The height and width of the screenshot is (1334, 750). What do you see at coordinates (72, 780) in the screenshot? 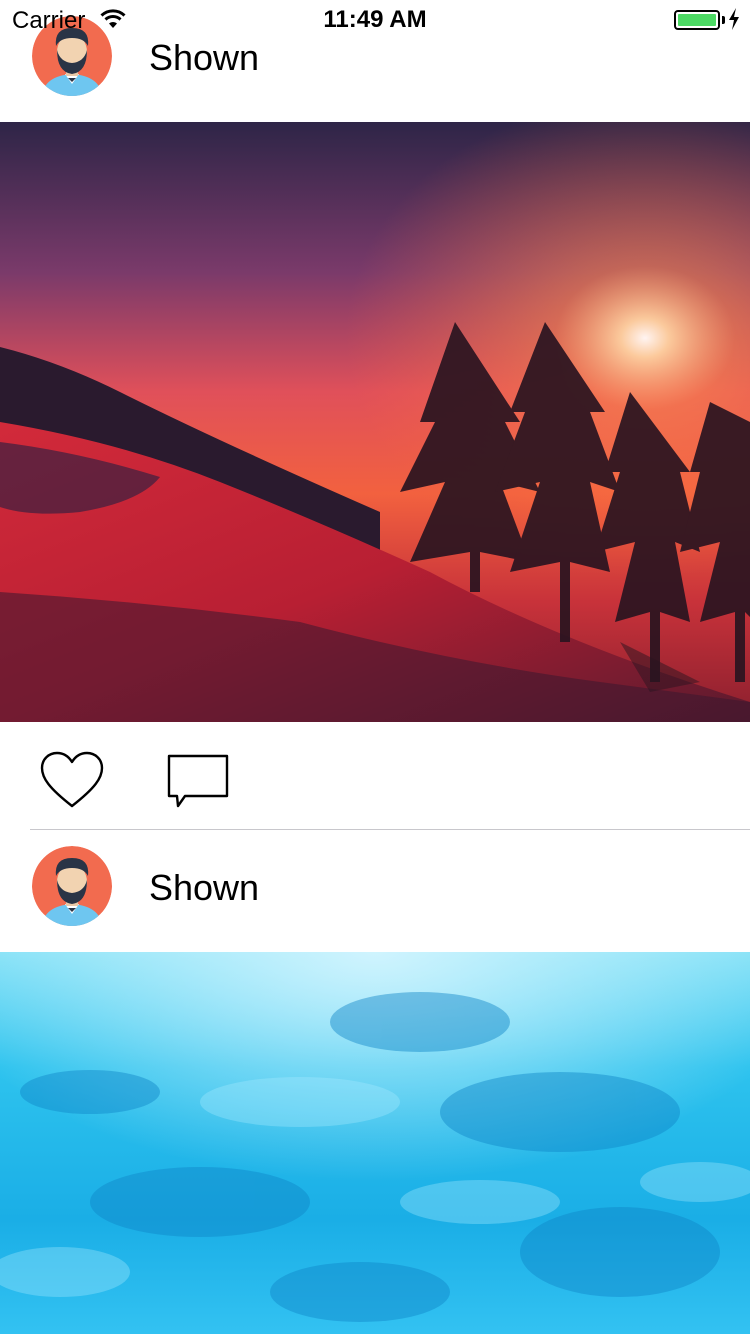
I see `heart-icon` at bounding box center [72, 780].